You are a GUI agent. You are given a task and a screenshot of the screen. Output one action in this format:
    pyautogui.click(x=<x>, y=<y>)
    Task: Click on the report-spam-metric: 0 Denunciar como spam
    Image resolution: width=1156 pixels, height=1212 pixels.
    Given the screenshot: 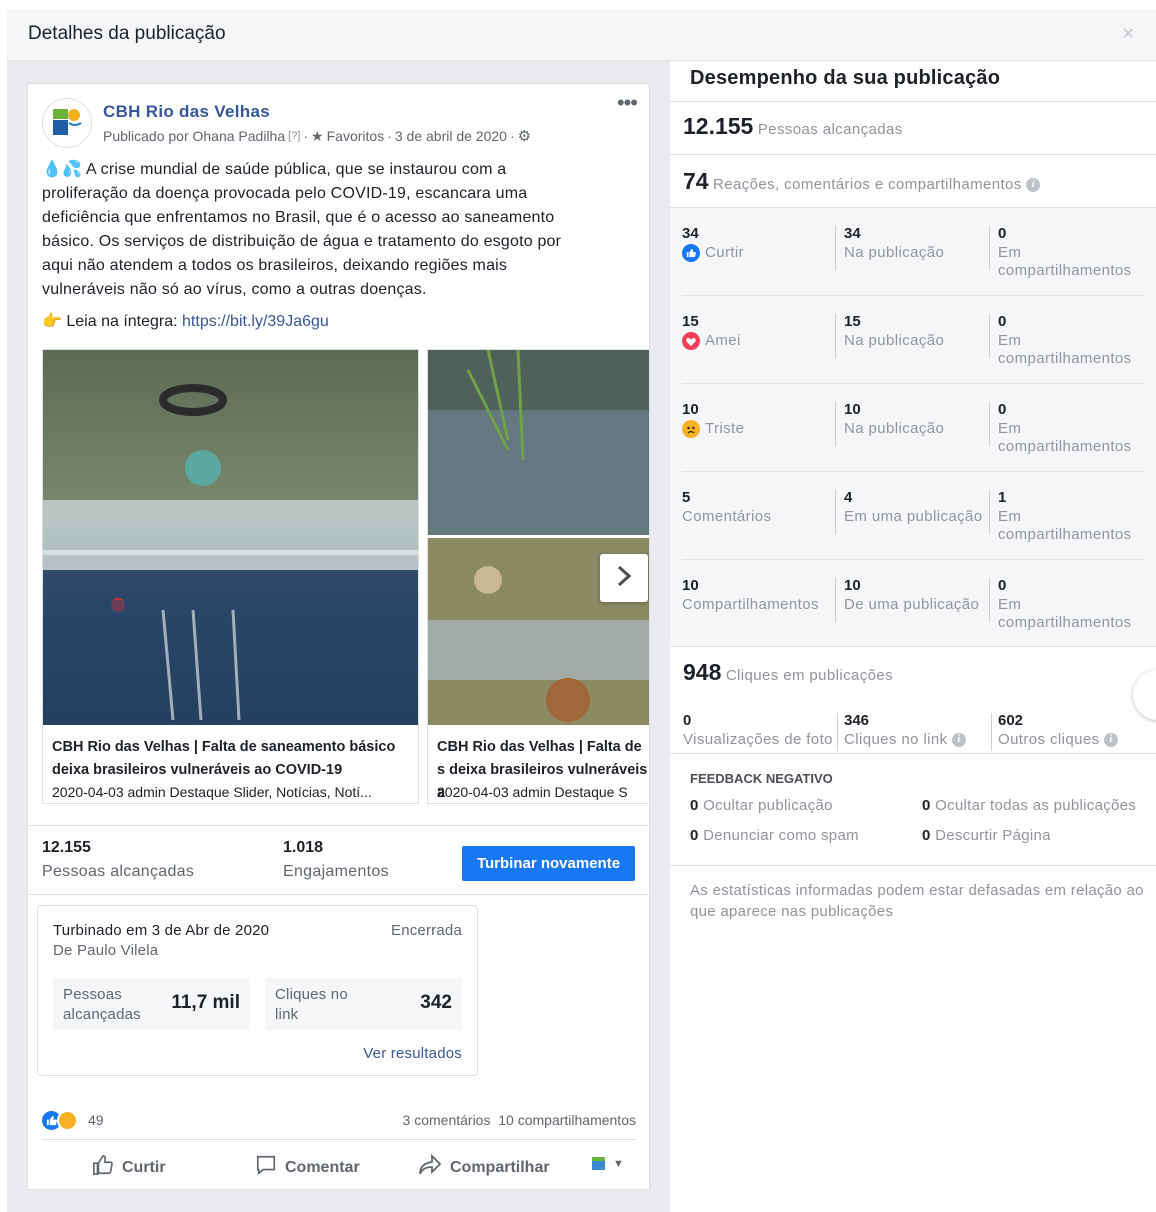 What is the action you would take?
    pyautogui.click(x=774, y=835)
    